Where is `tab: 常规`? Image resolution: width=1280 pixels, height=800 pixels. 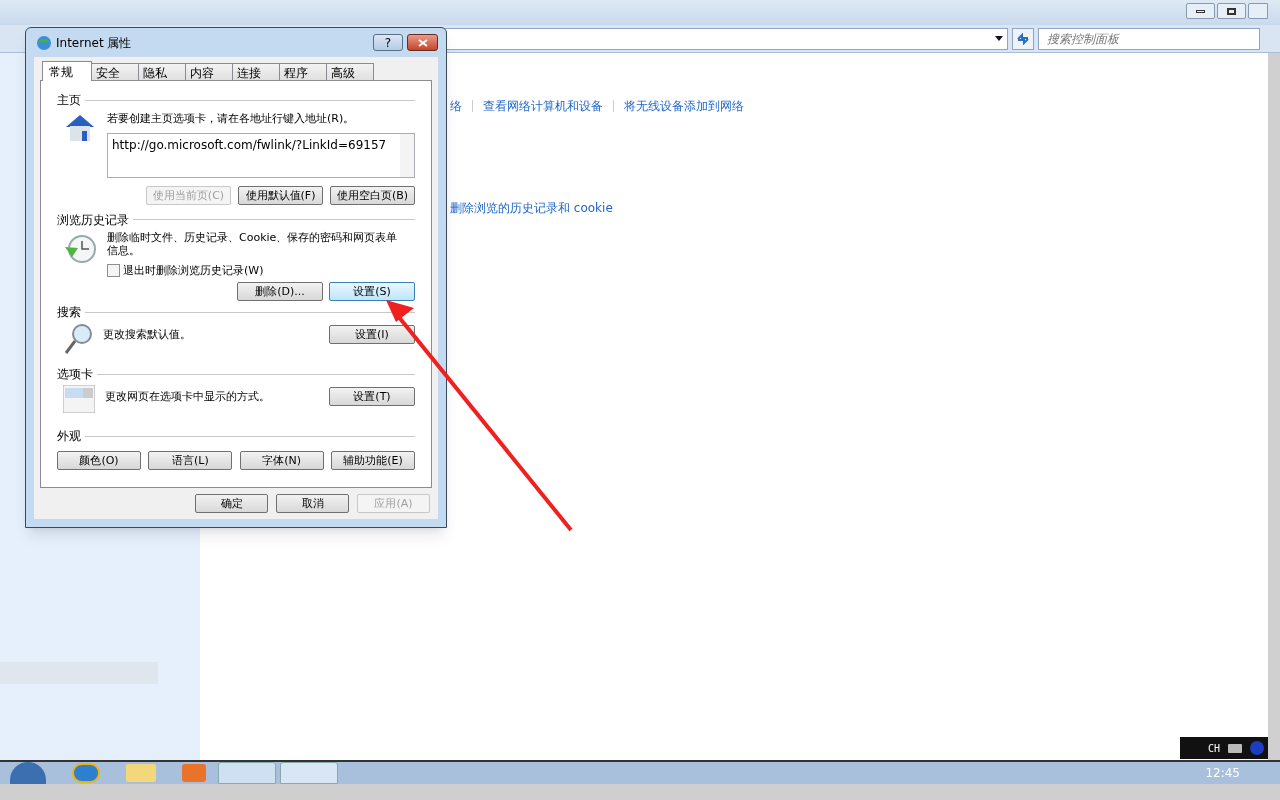
tab: 常规 is located at coordinates (67, 71).